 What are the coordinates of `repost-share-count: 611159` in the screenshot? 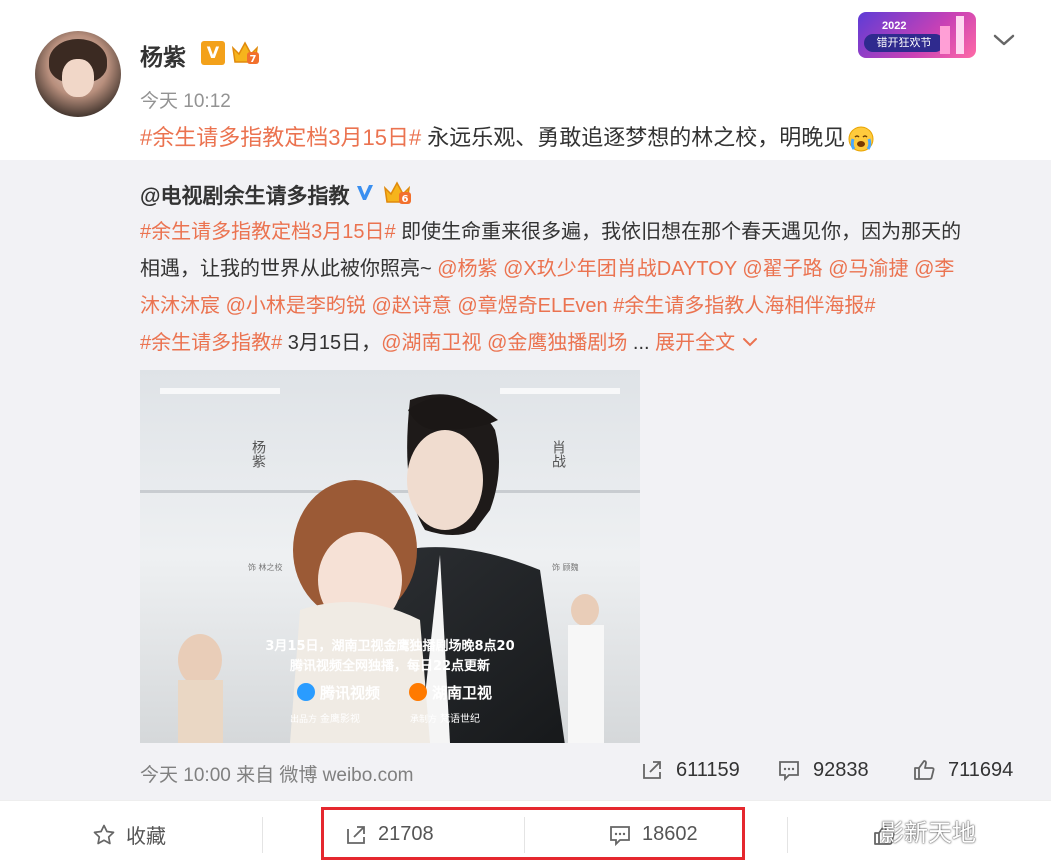 It's located at (690, 770).